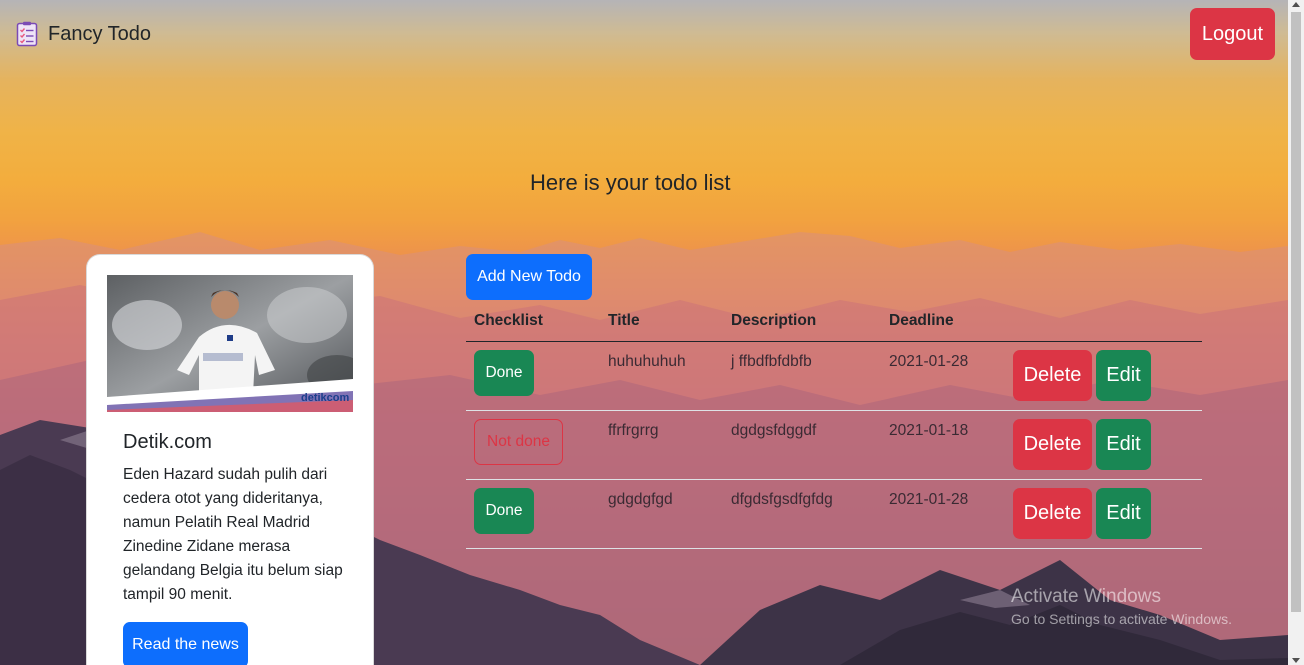 Image resolution: width=1304 pixels, height=665 pixels. Describe the element at coordinates (1121, 619) in the screenshot. I see `watermark-subtitle: Go to Settings to activate Windows.` at that location.